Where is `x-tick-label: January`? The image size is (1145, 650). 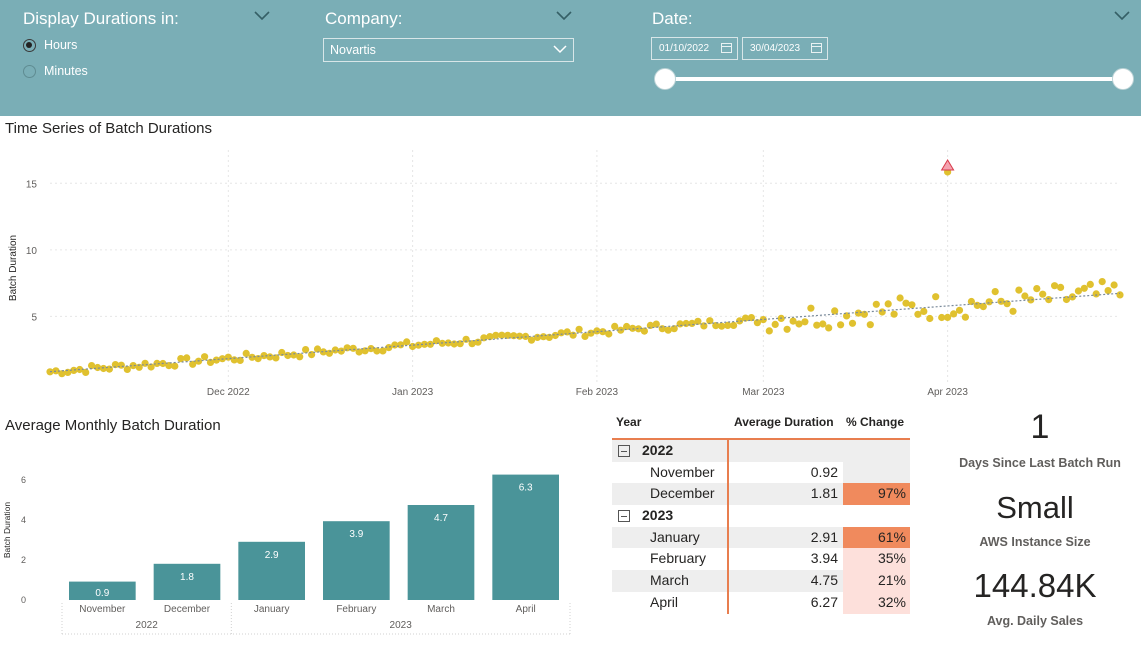
x-tick-label: January is located at coordinates (272, 609).